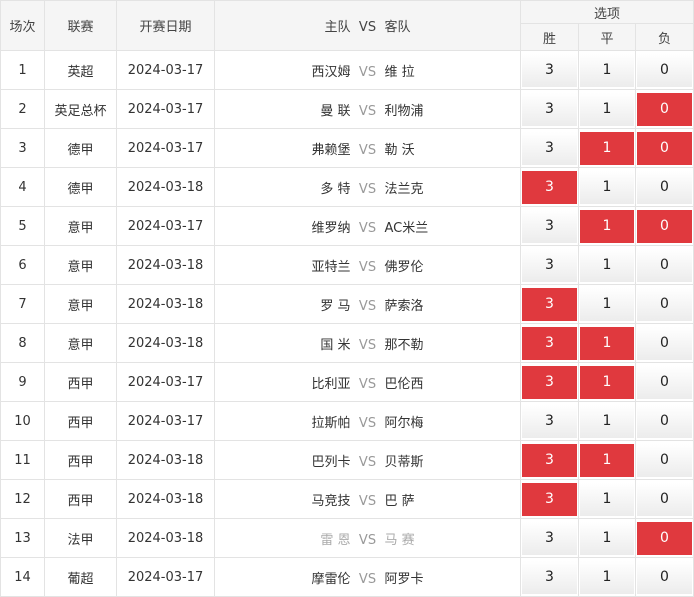 The image size is (694, 597). Describe the element at coordinates (331, 72) in the screenshot. I see `home-team: 西汉姆` at that location.